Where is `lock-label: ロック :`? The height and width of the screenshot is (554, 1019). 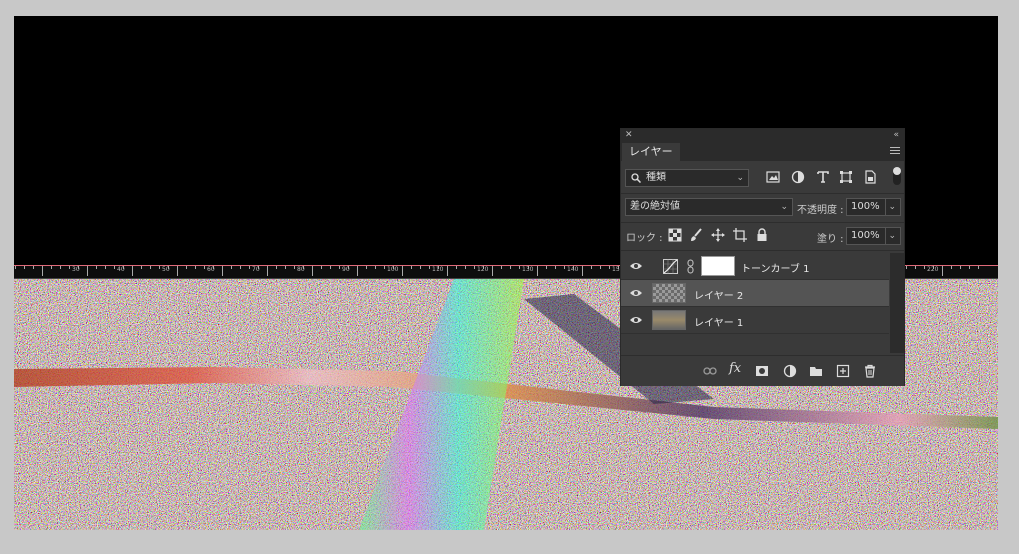
lock-label: ロック : is located at coordinates (644, 238).